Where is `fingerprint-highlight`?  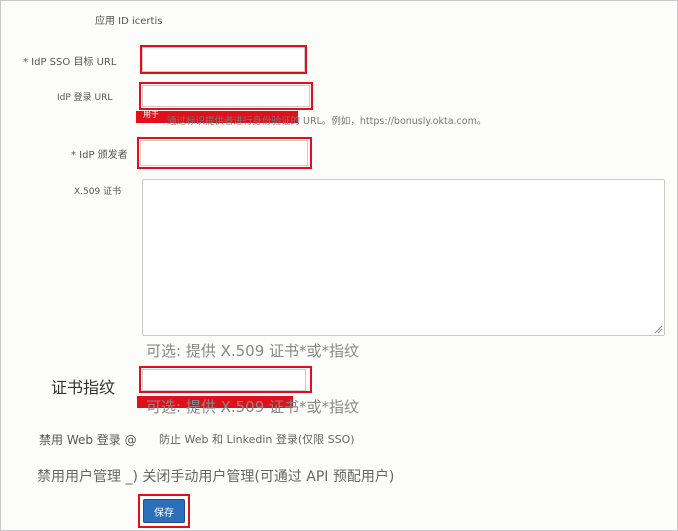
fingerprint-highlight is located at coordinates (225, 379).